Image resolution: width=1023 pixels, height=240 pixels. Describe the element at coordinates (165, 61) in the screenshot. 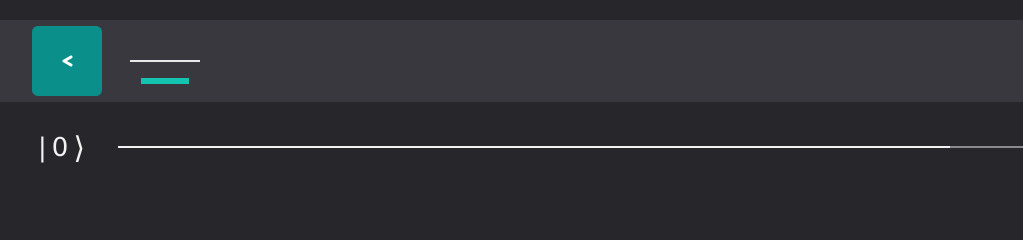

I see `menu-line` at that location.